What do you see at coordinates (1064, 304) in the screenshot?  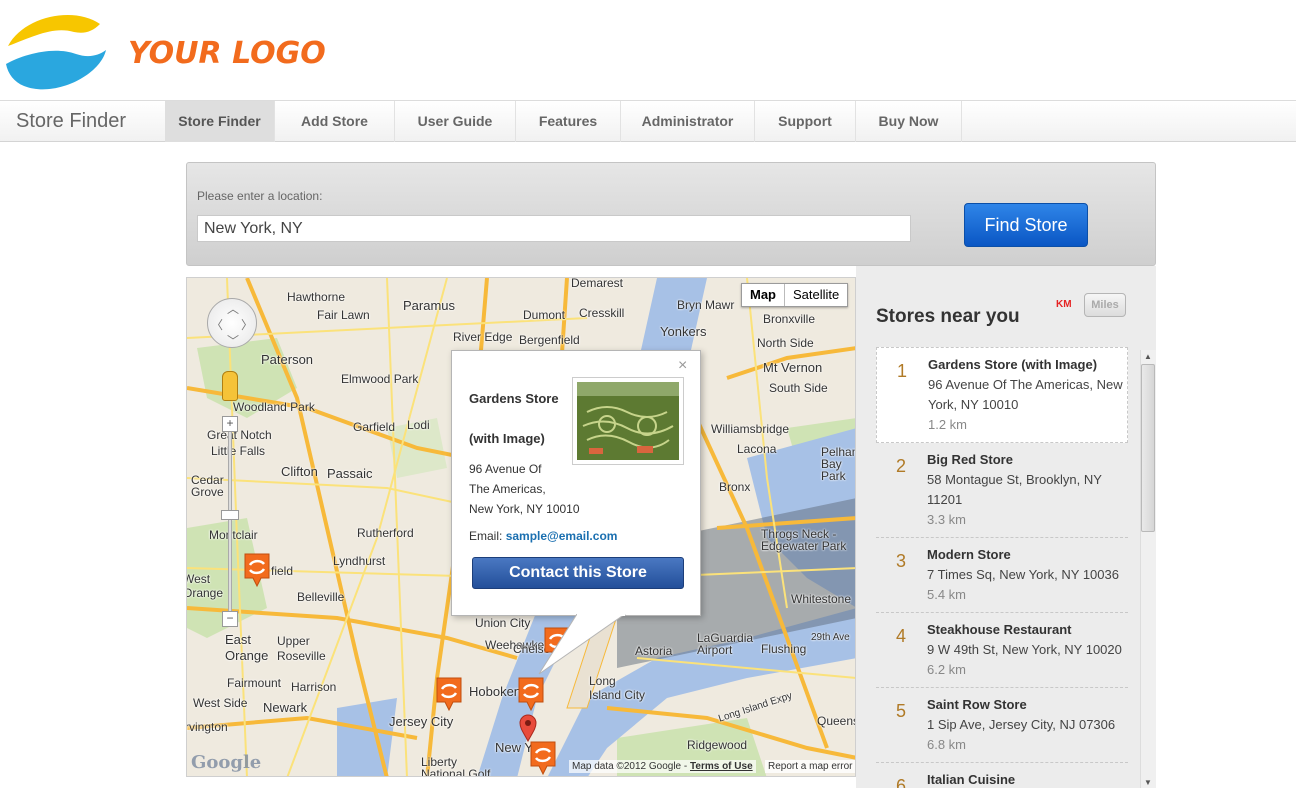 I see `unit-km-toggle: KM` at bounding box center [1064, 304].